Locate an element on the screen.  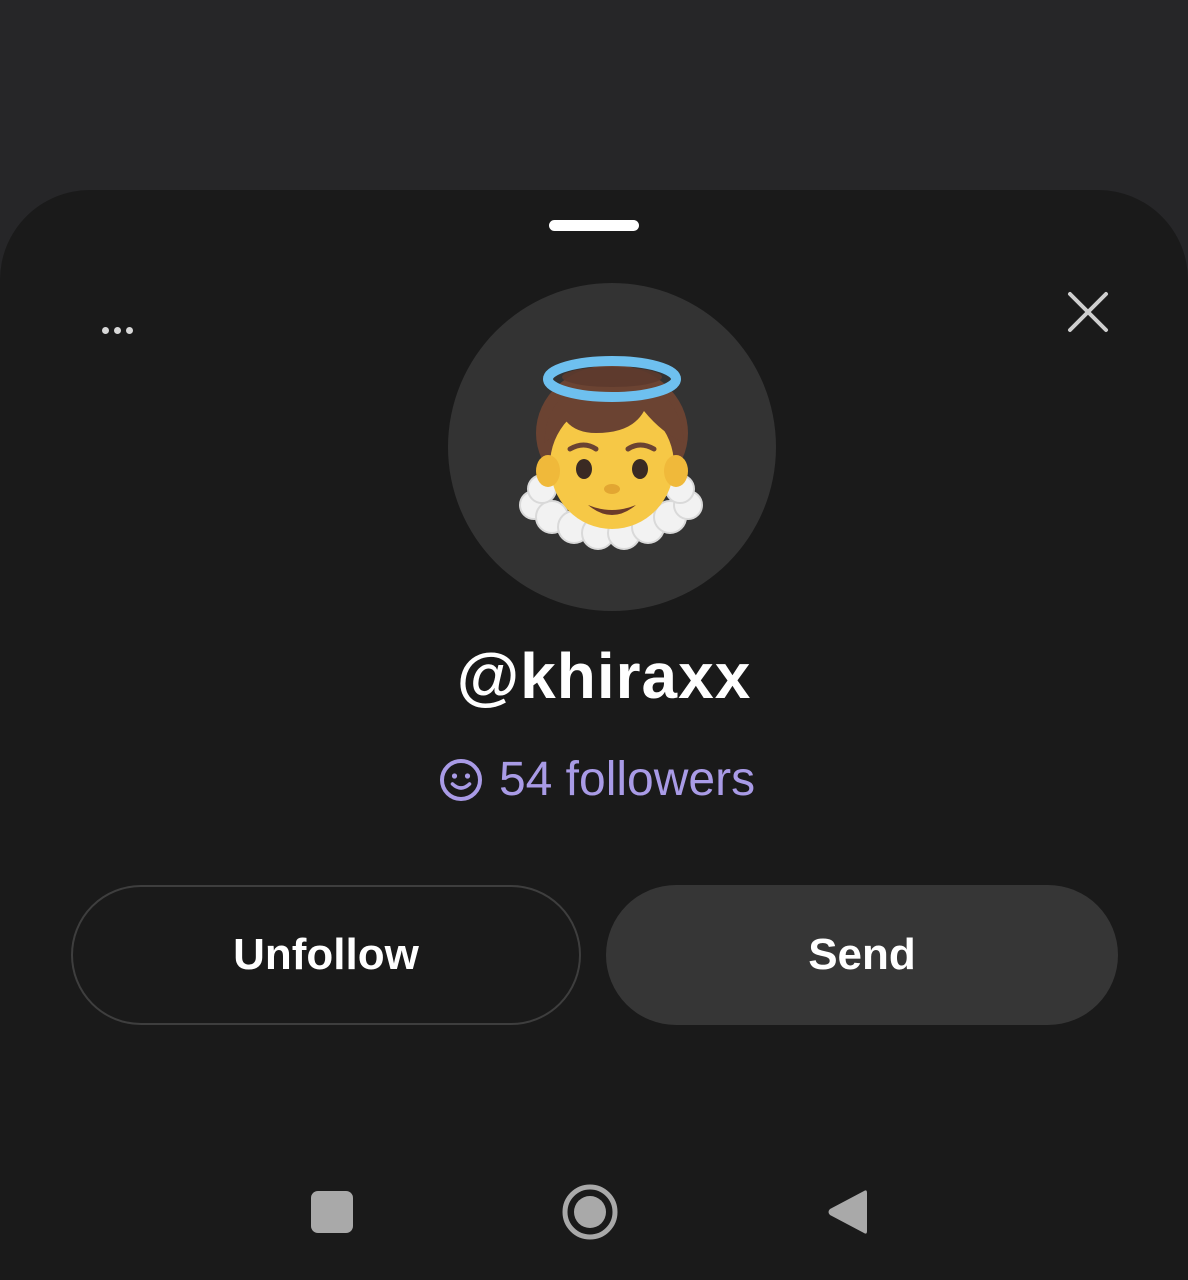
send-label: Send is located at coordinates (862, 954).